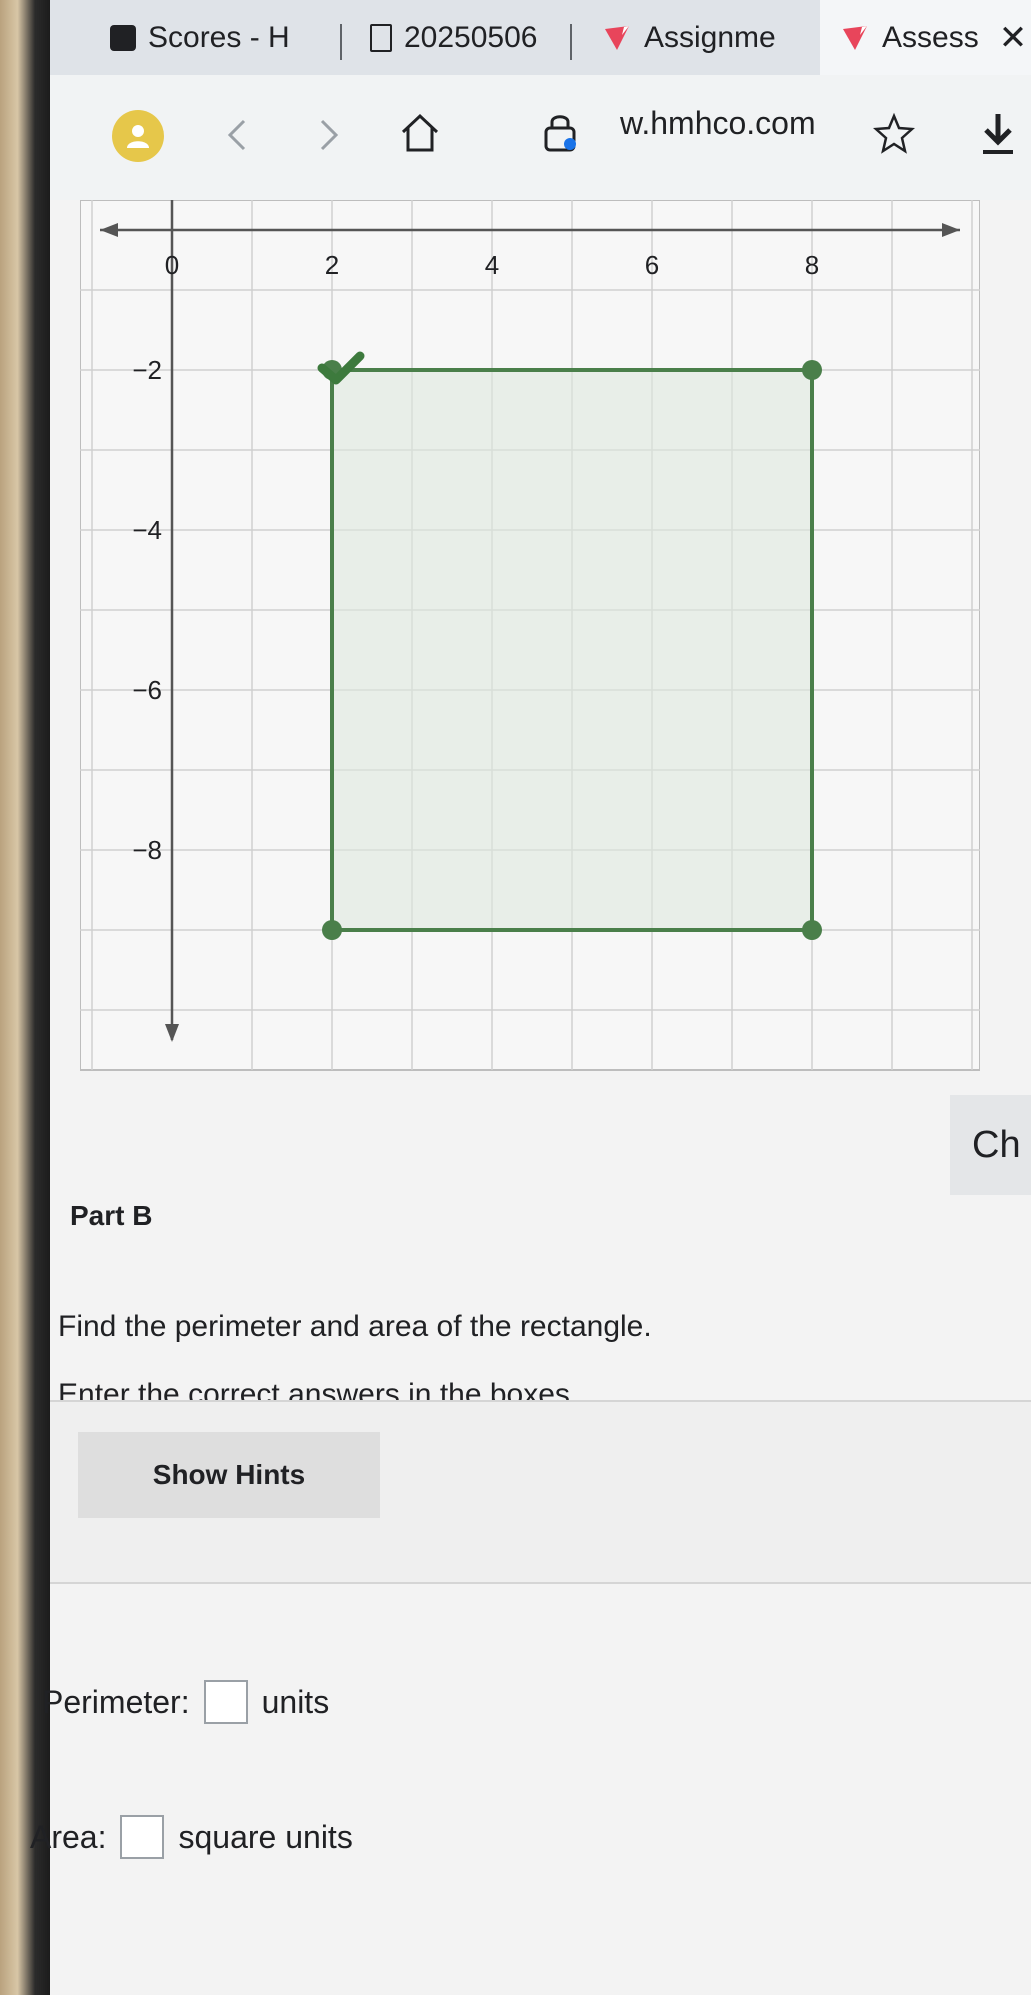 The width and height of the screenshot is (1031, 1995). I want to click on home-icon, so click(420, 132).